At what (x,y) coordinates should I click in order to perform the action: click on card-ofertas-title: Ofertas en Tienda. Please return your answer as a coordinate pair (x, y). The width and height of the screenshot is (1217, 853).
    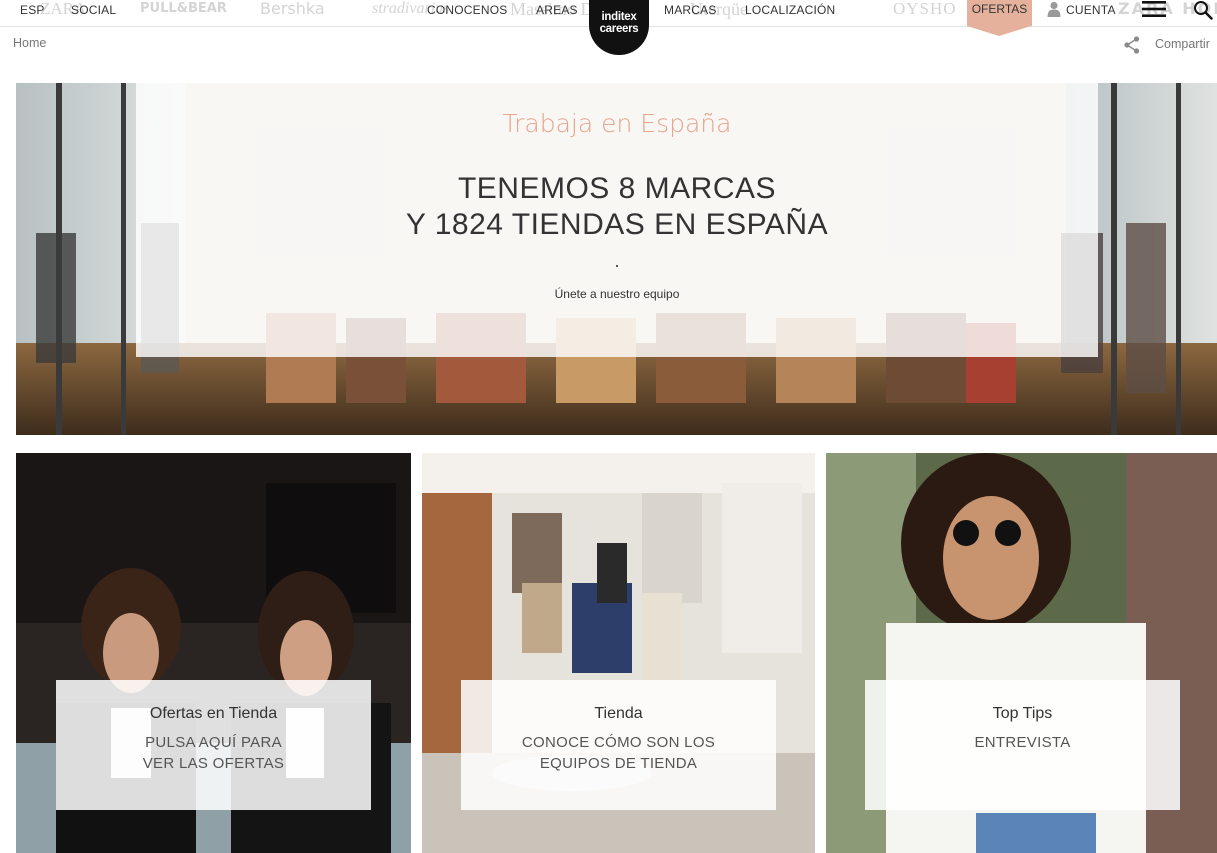
    Looking at the image, I should click on (213, 713).